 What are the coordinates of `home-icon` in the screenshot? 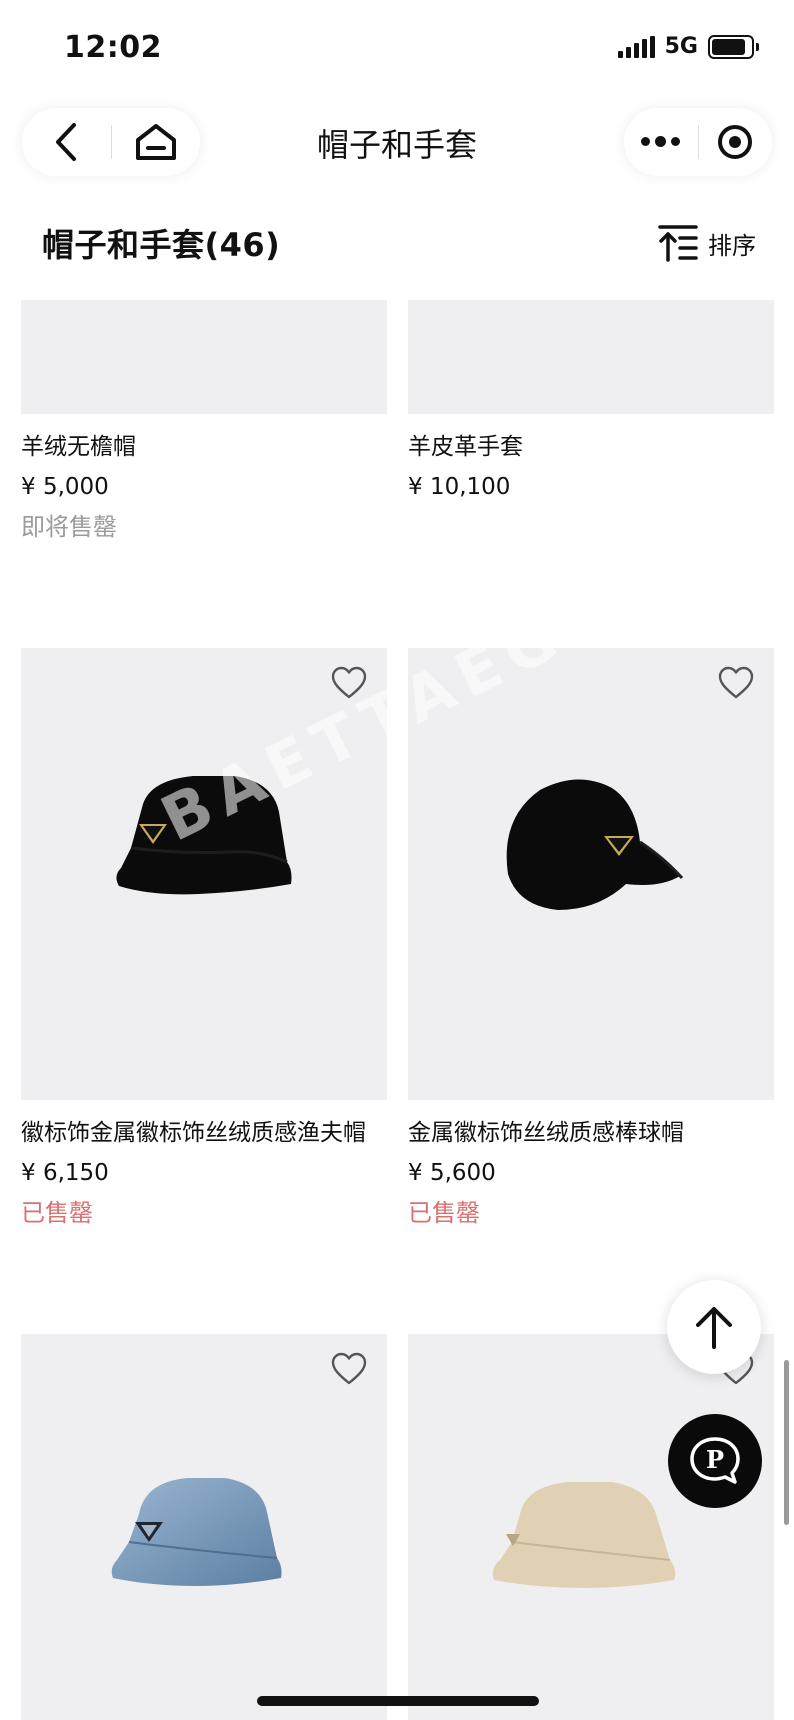 It's located at (155, 142).